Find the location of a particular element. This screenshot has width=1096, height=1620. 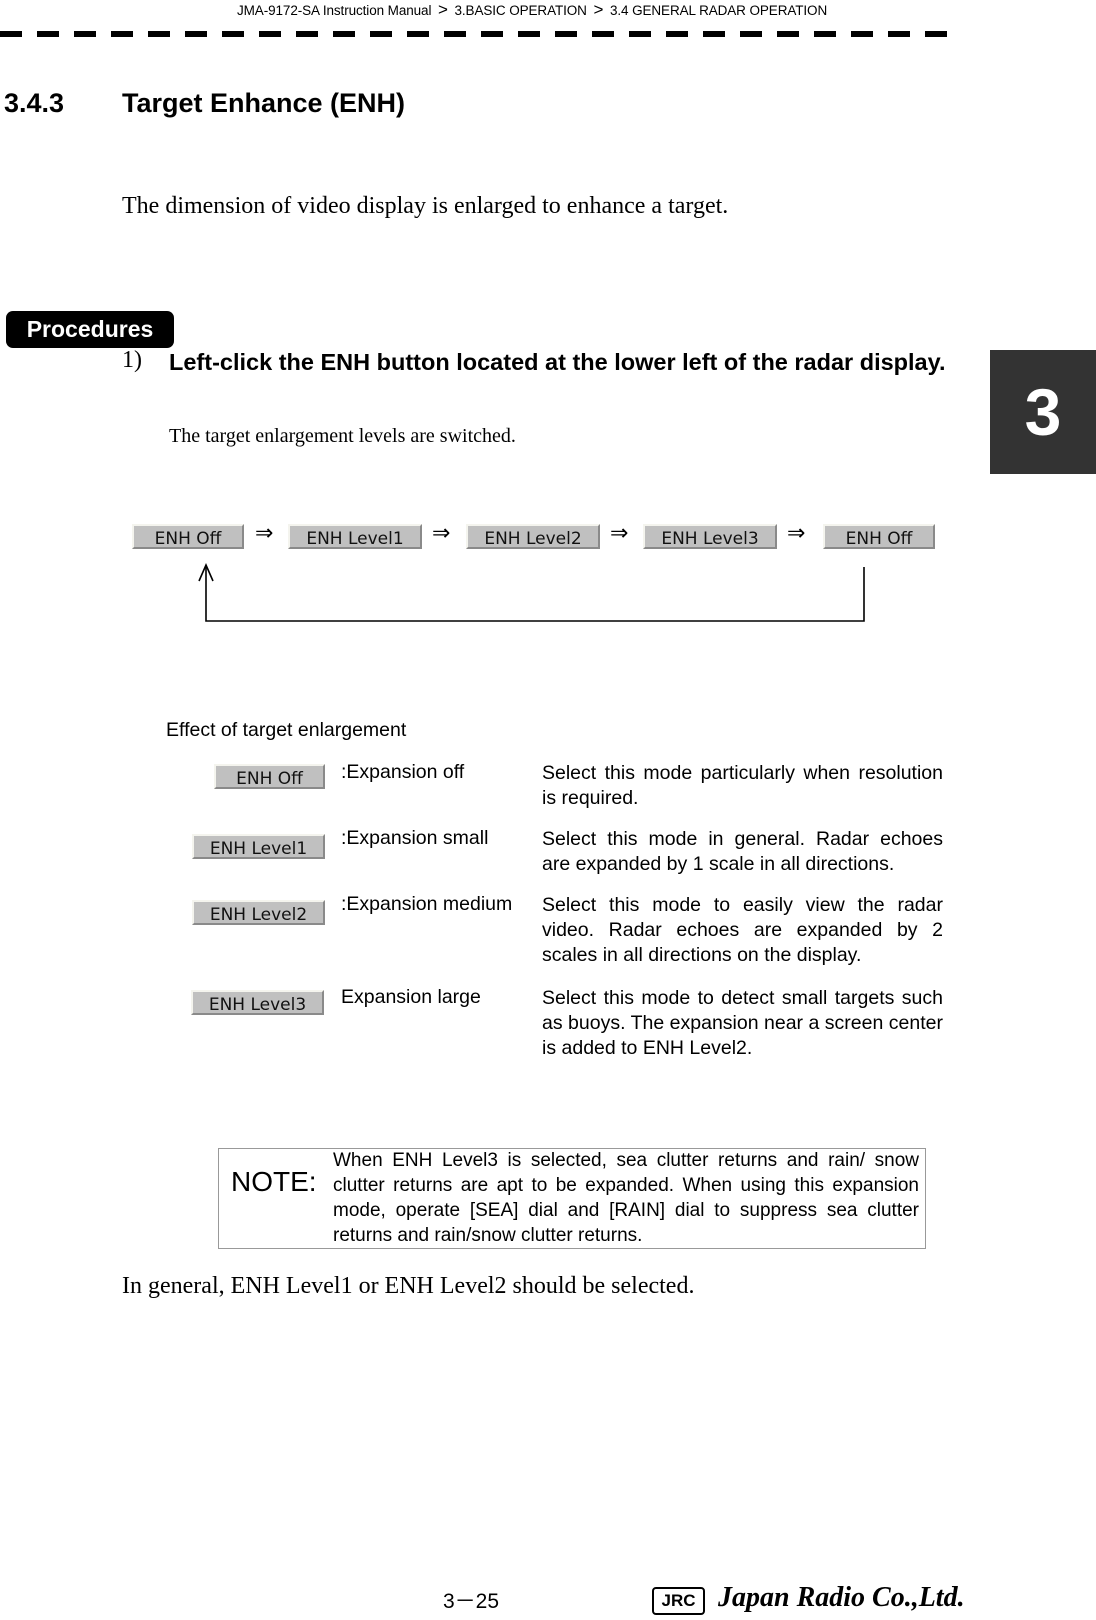

effects-title: Effect of target enlargement is located at coordinates (286, 730).